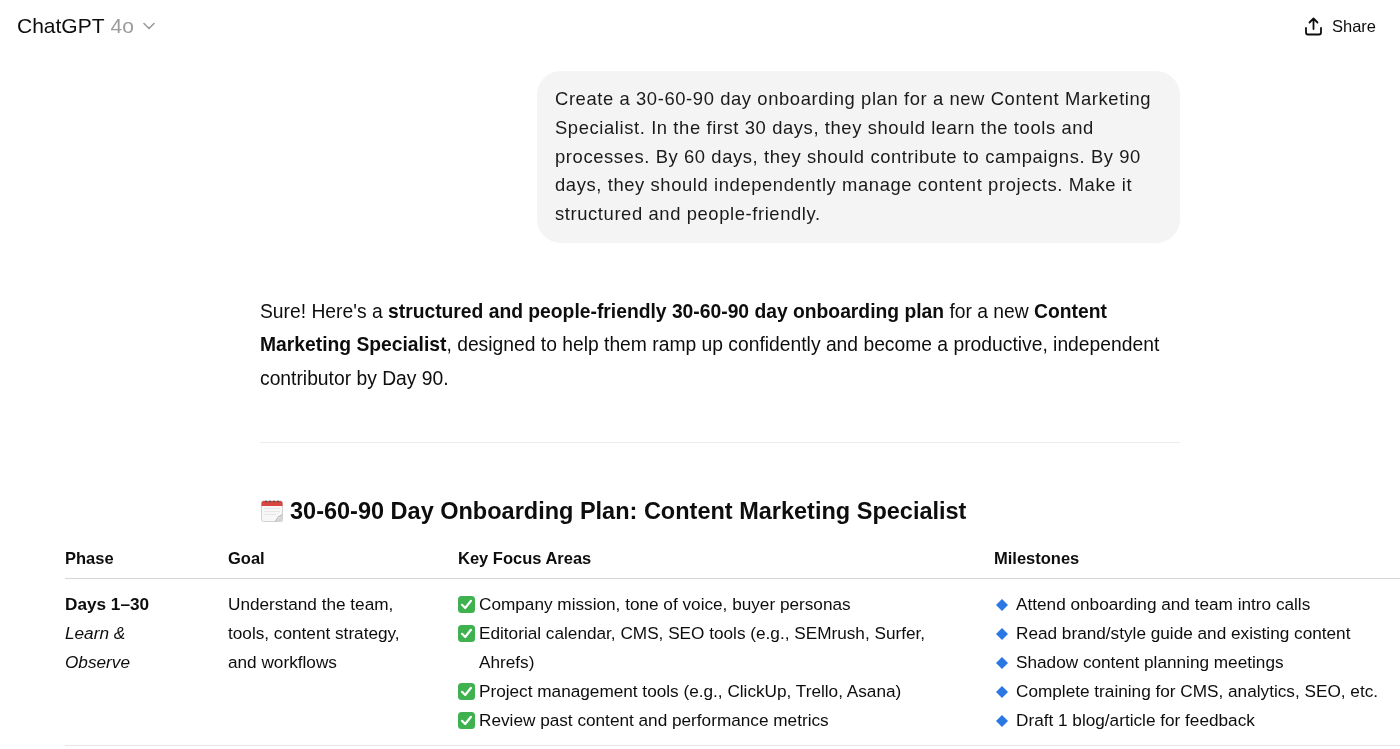  I want to click on milestone-text: Complete training for CMS, analytics, SEO, etc., so click(1197, 692).